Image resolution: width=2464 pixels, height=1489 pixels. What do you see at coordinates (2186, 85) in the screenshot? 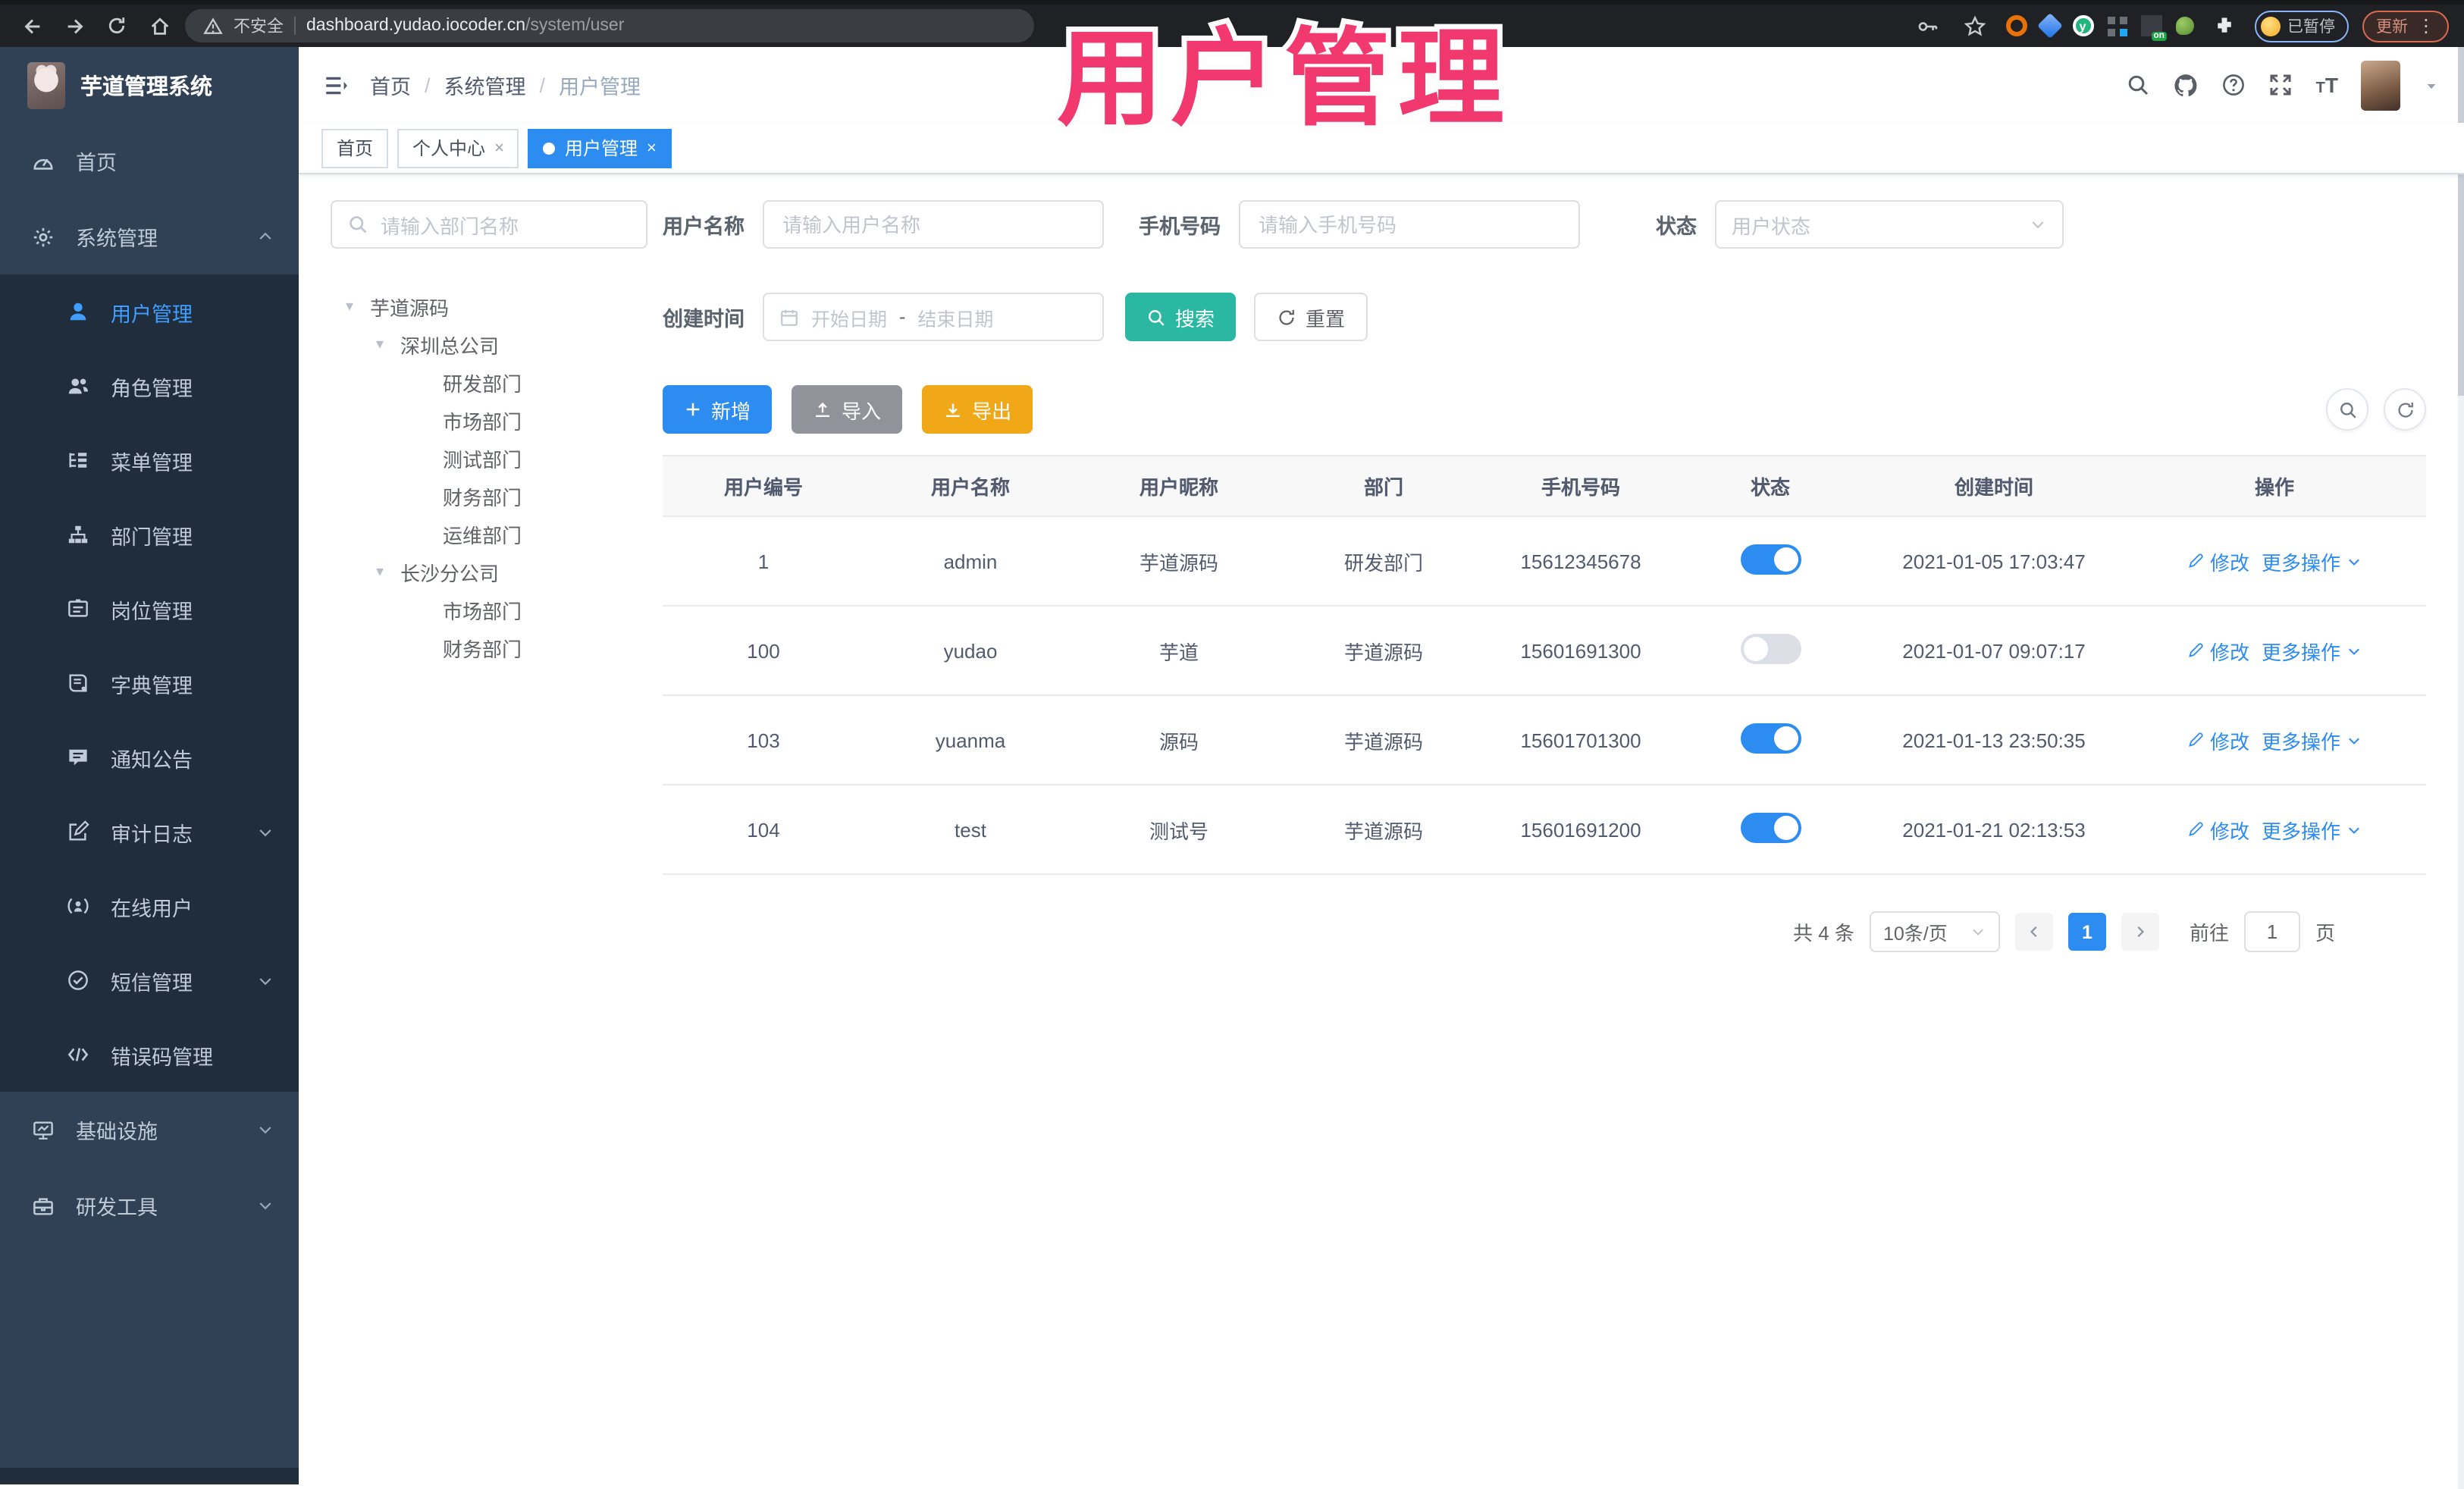
I see `github-icon` at bounding box center [2186, 85].